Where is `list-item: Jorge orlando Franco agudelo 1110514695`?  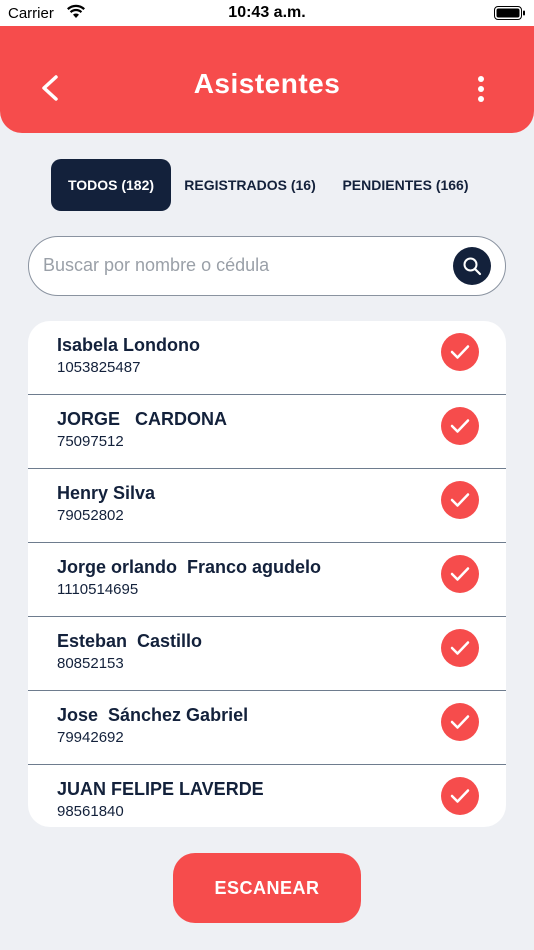 list-item: Jorge orlando Franco agudelo 1110514695 is located at coordinates (267, 580).